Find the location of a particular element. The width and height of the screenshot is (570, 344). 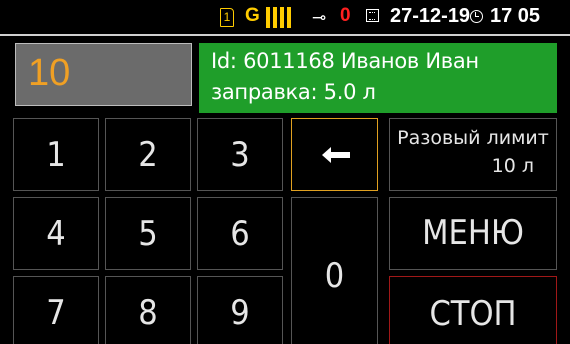

key-6-label: 6 is located at coordinates (240, 234).